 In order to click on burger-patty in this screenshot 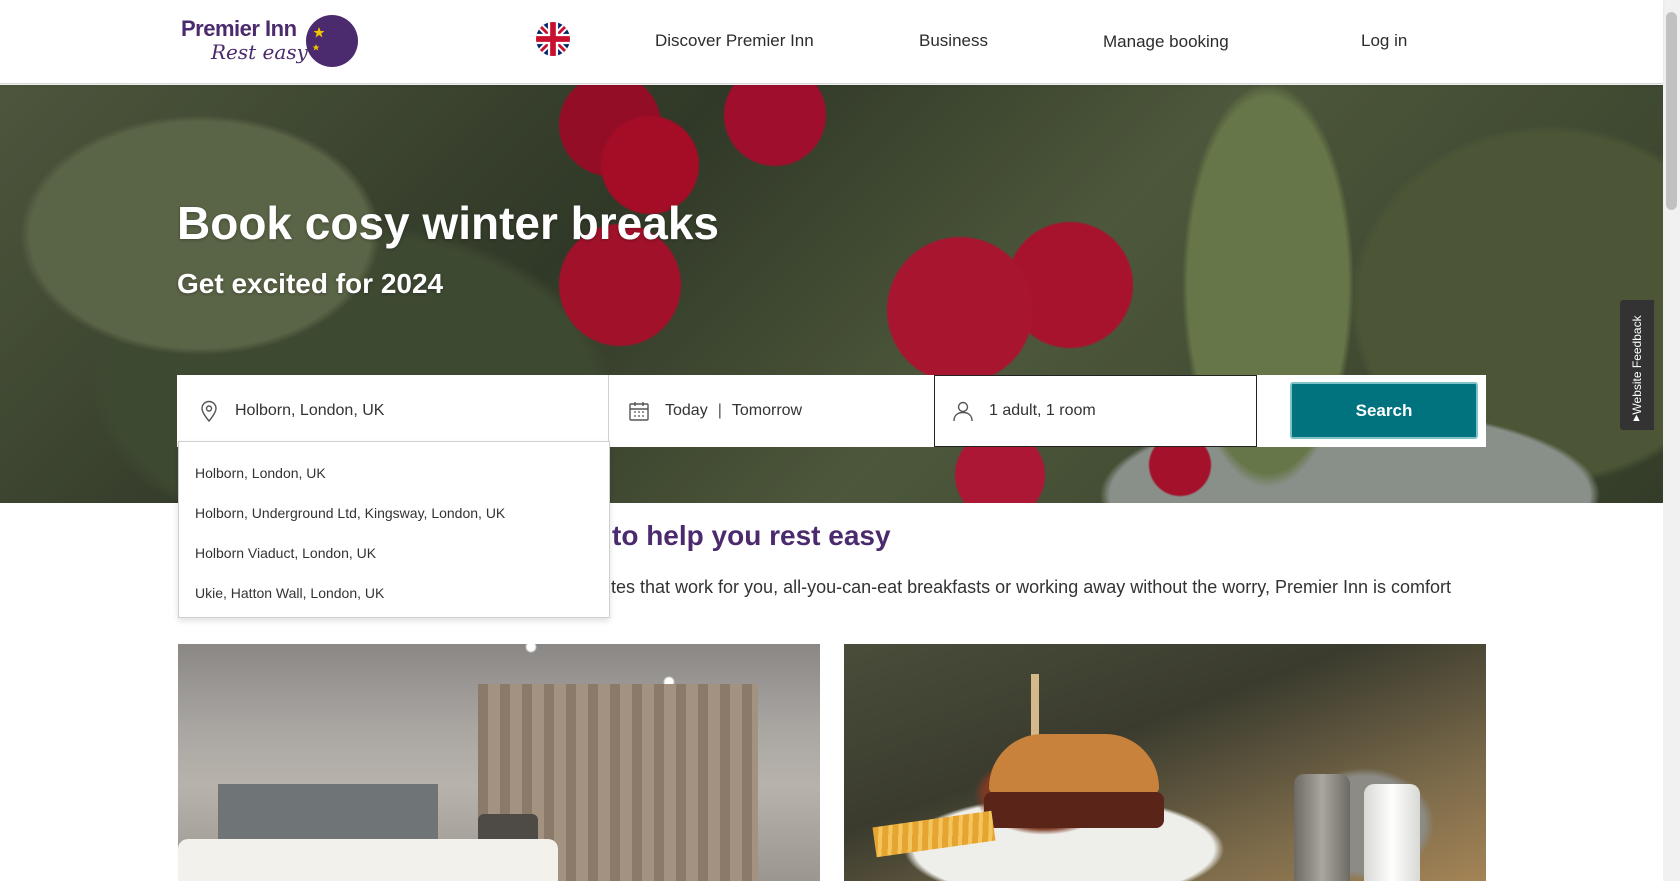, I will do `click(1074, 810)`.